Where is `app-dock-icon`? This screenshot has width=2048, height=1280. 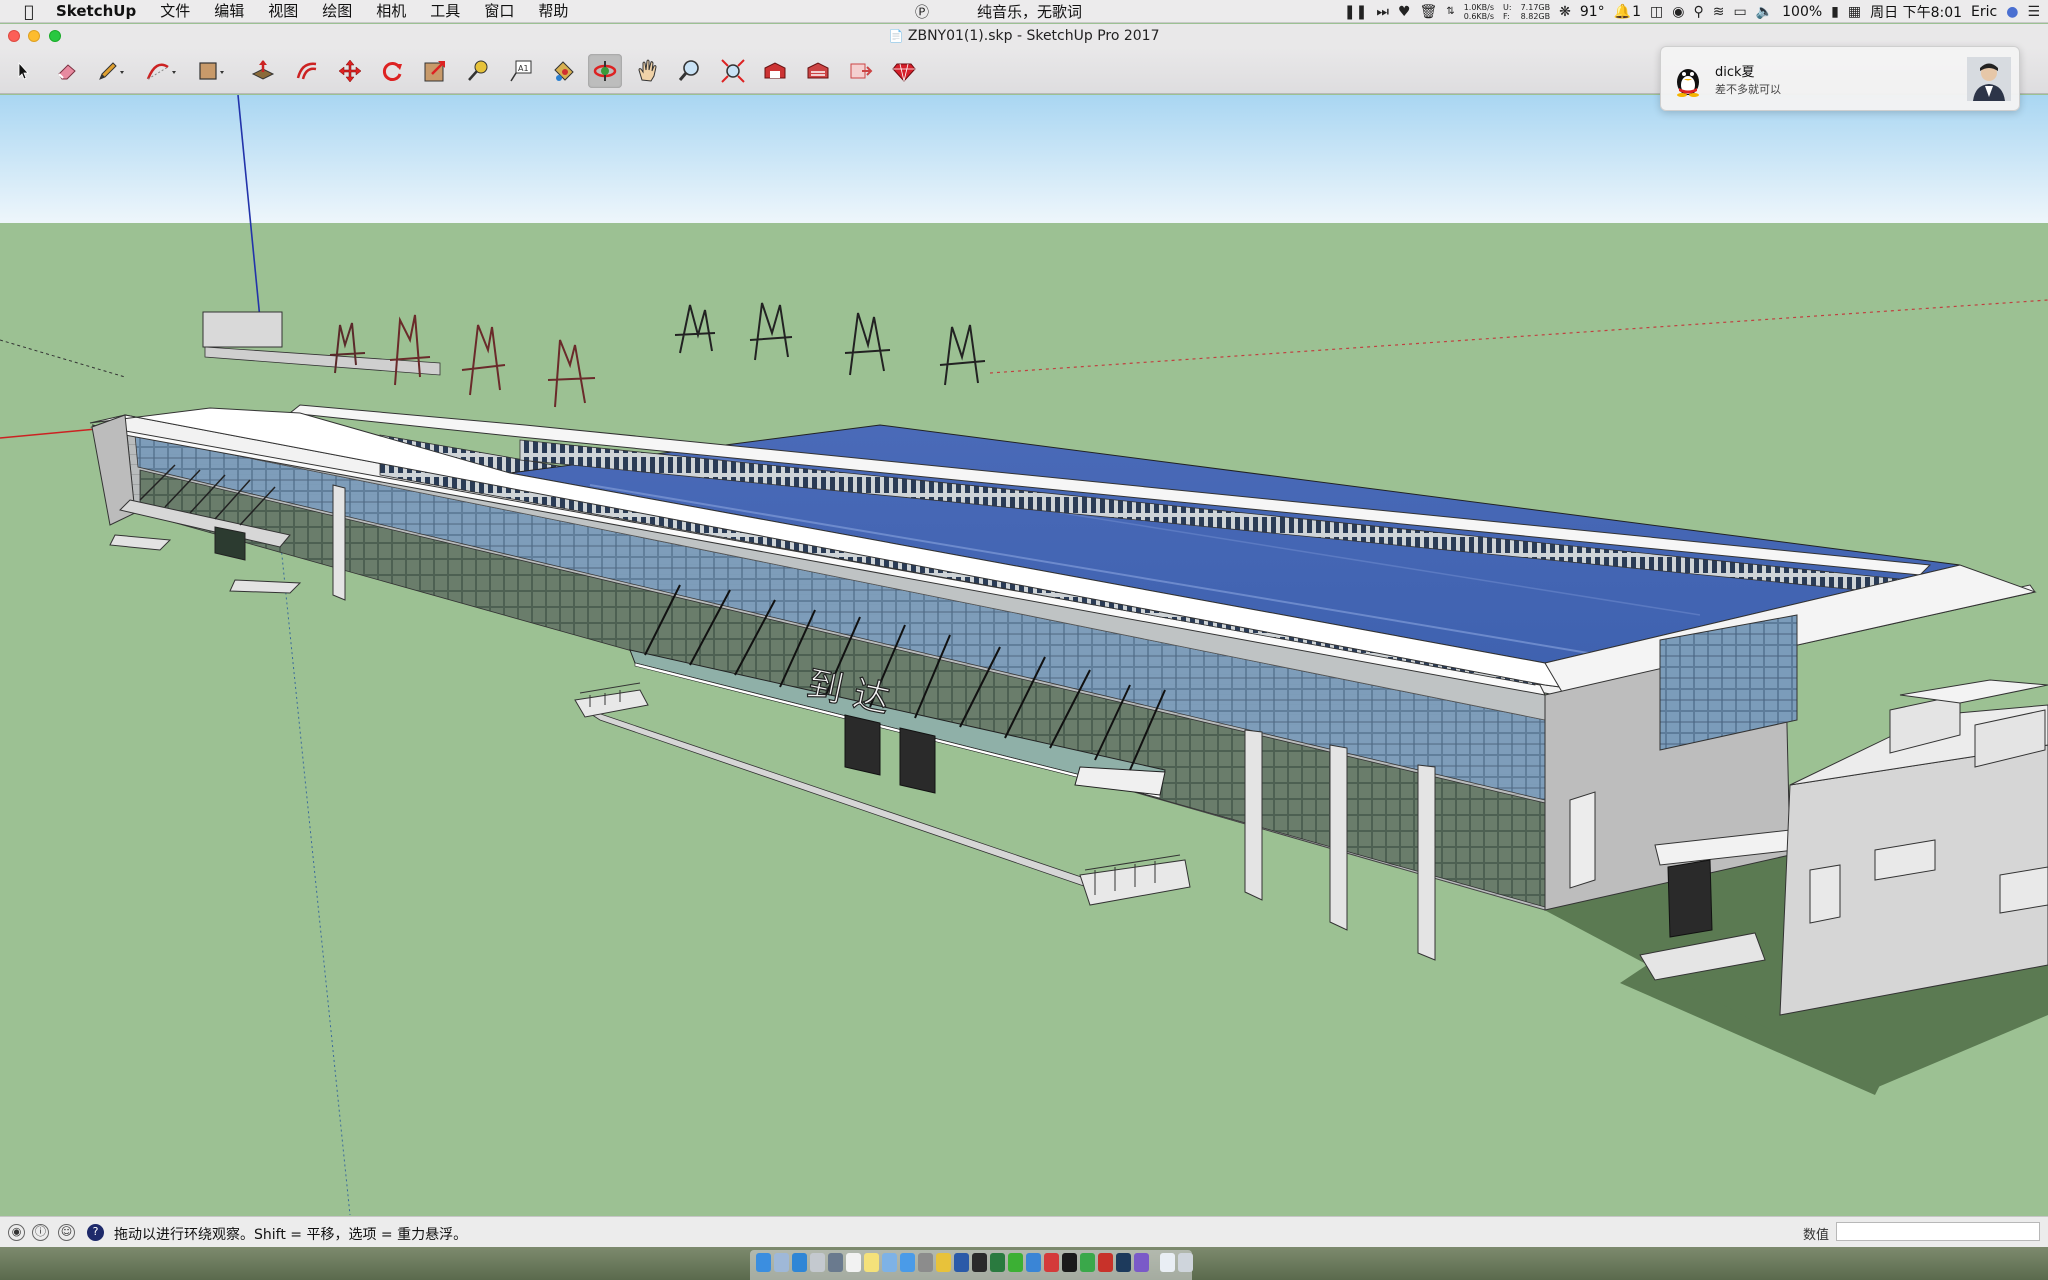 app-dock-icon is located at coordinates (1141, 1262).